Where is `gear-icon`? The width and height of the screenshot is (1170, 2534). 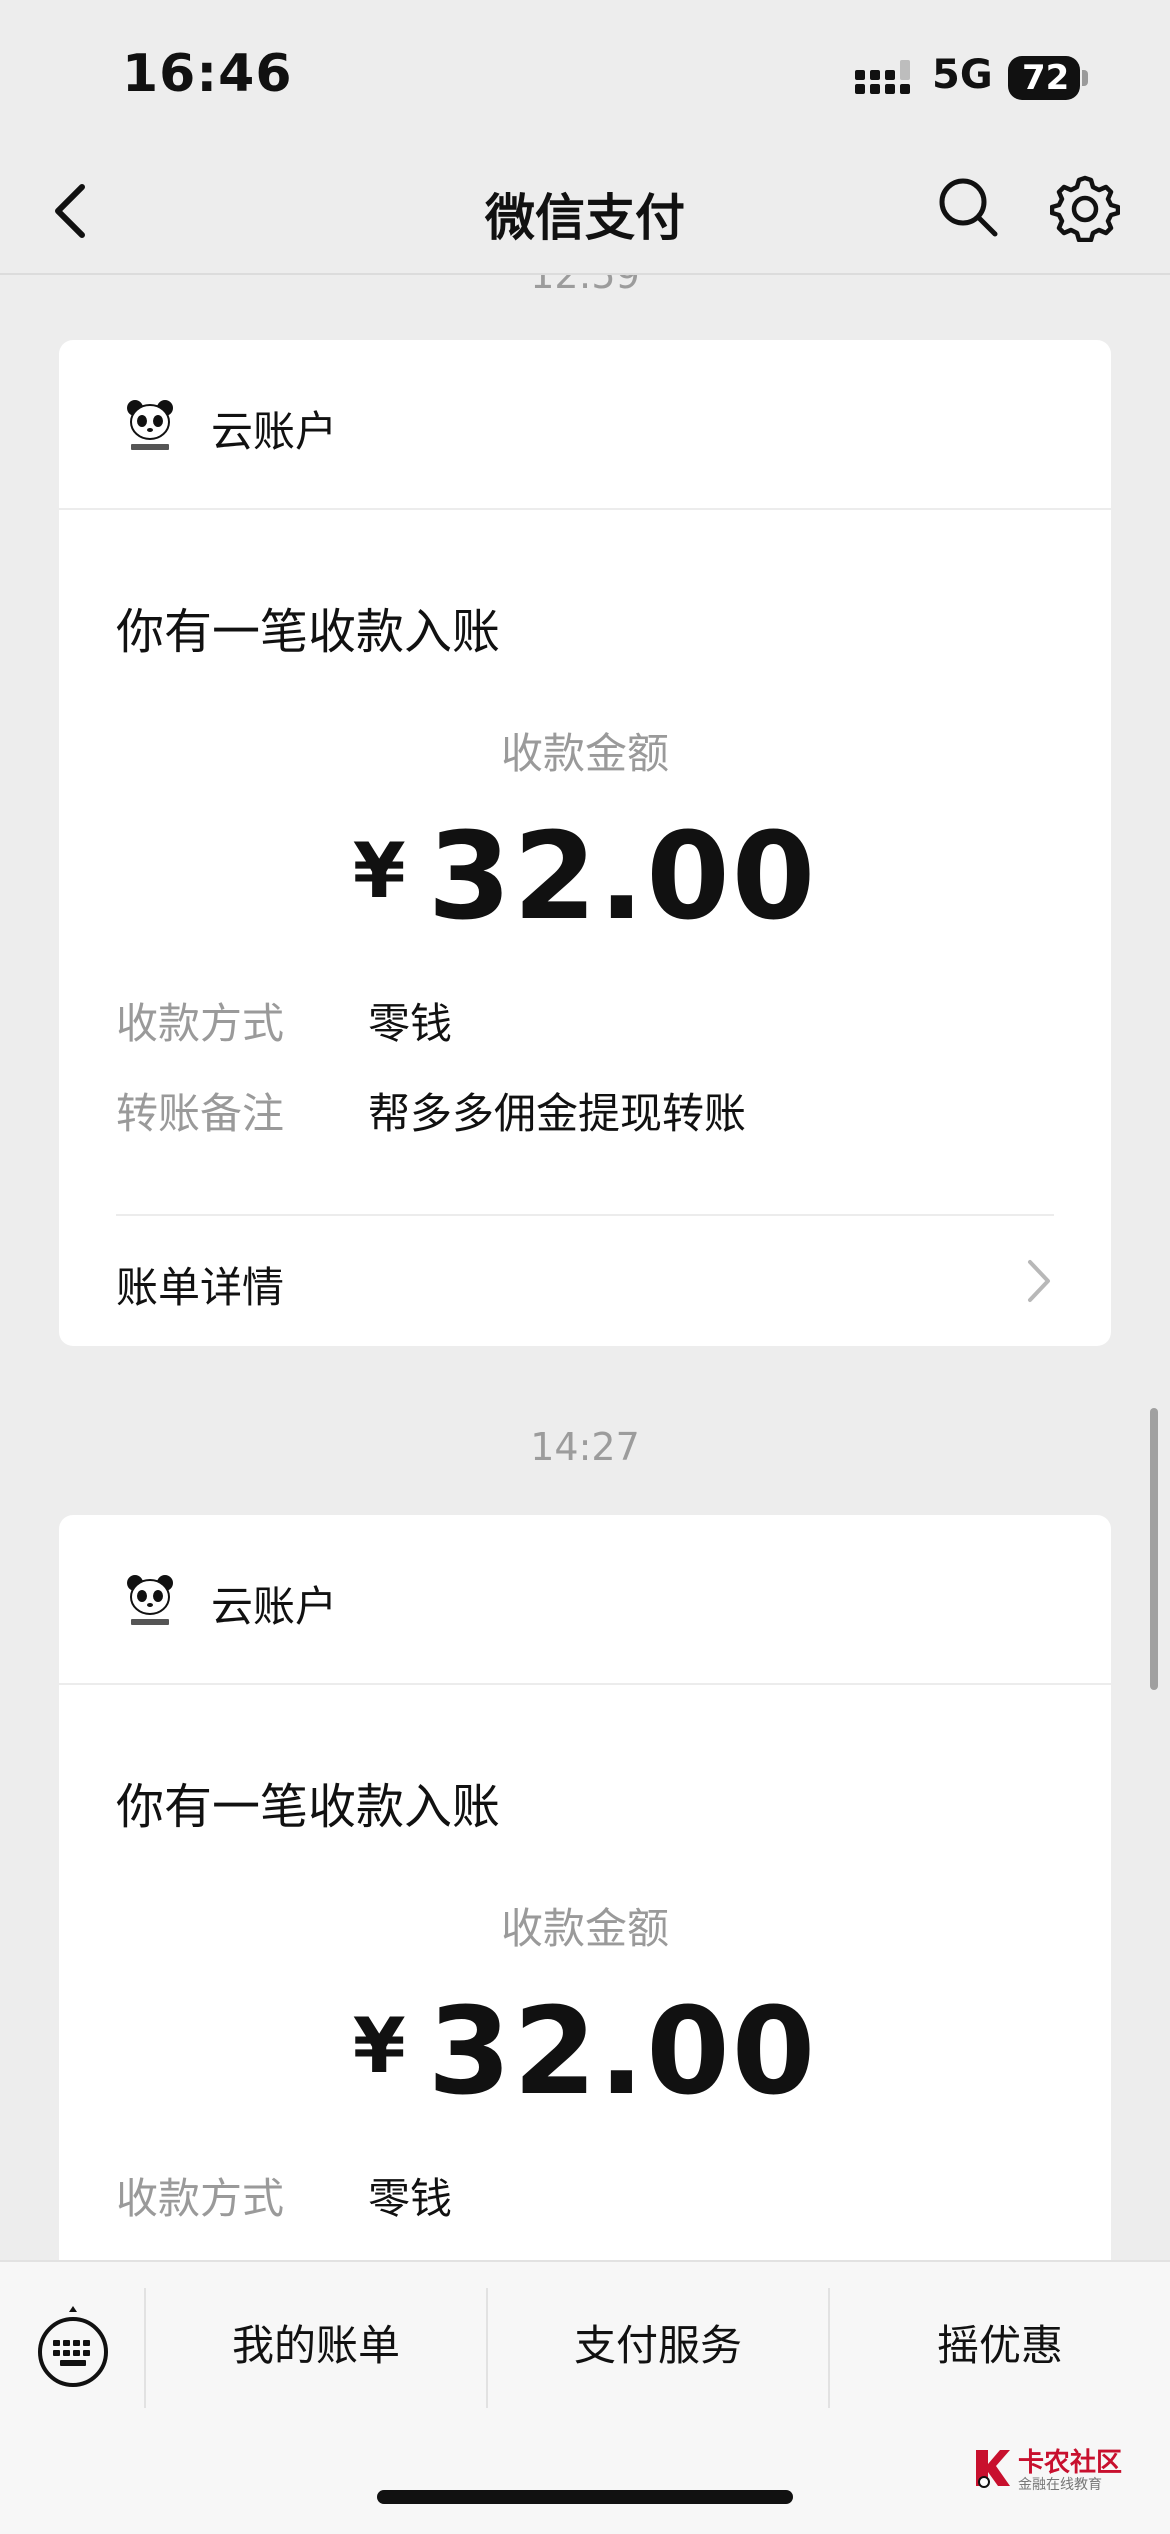
gear-icon is located at coordinates (1085, 207).